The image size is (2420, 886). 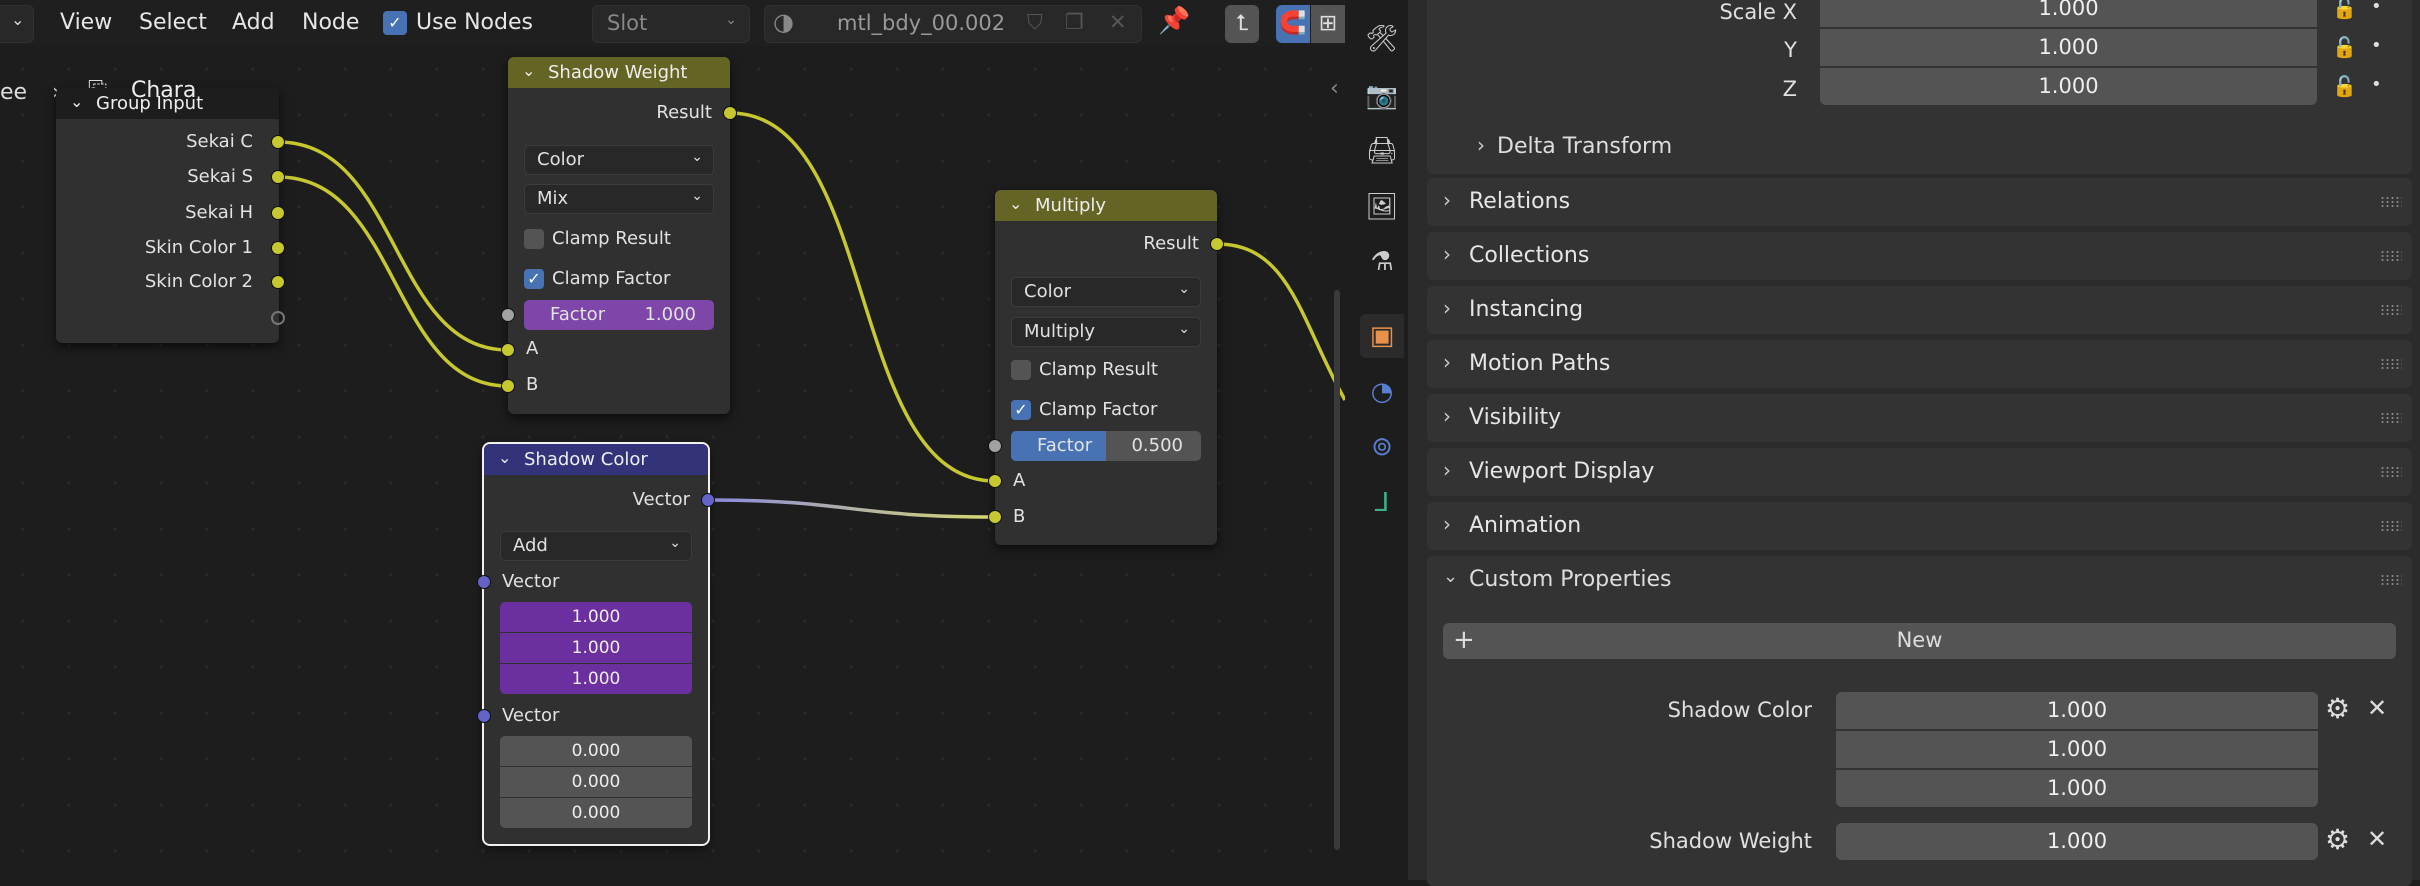 What do you see at coordinates (1382, 39) in the screenshot?
I see `tool-icon: 🛠` at bounding box center [1382, 39].